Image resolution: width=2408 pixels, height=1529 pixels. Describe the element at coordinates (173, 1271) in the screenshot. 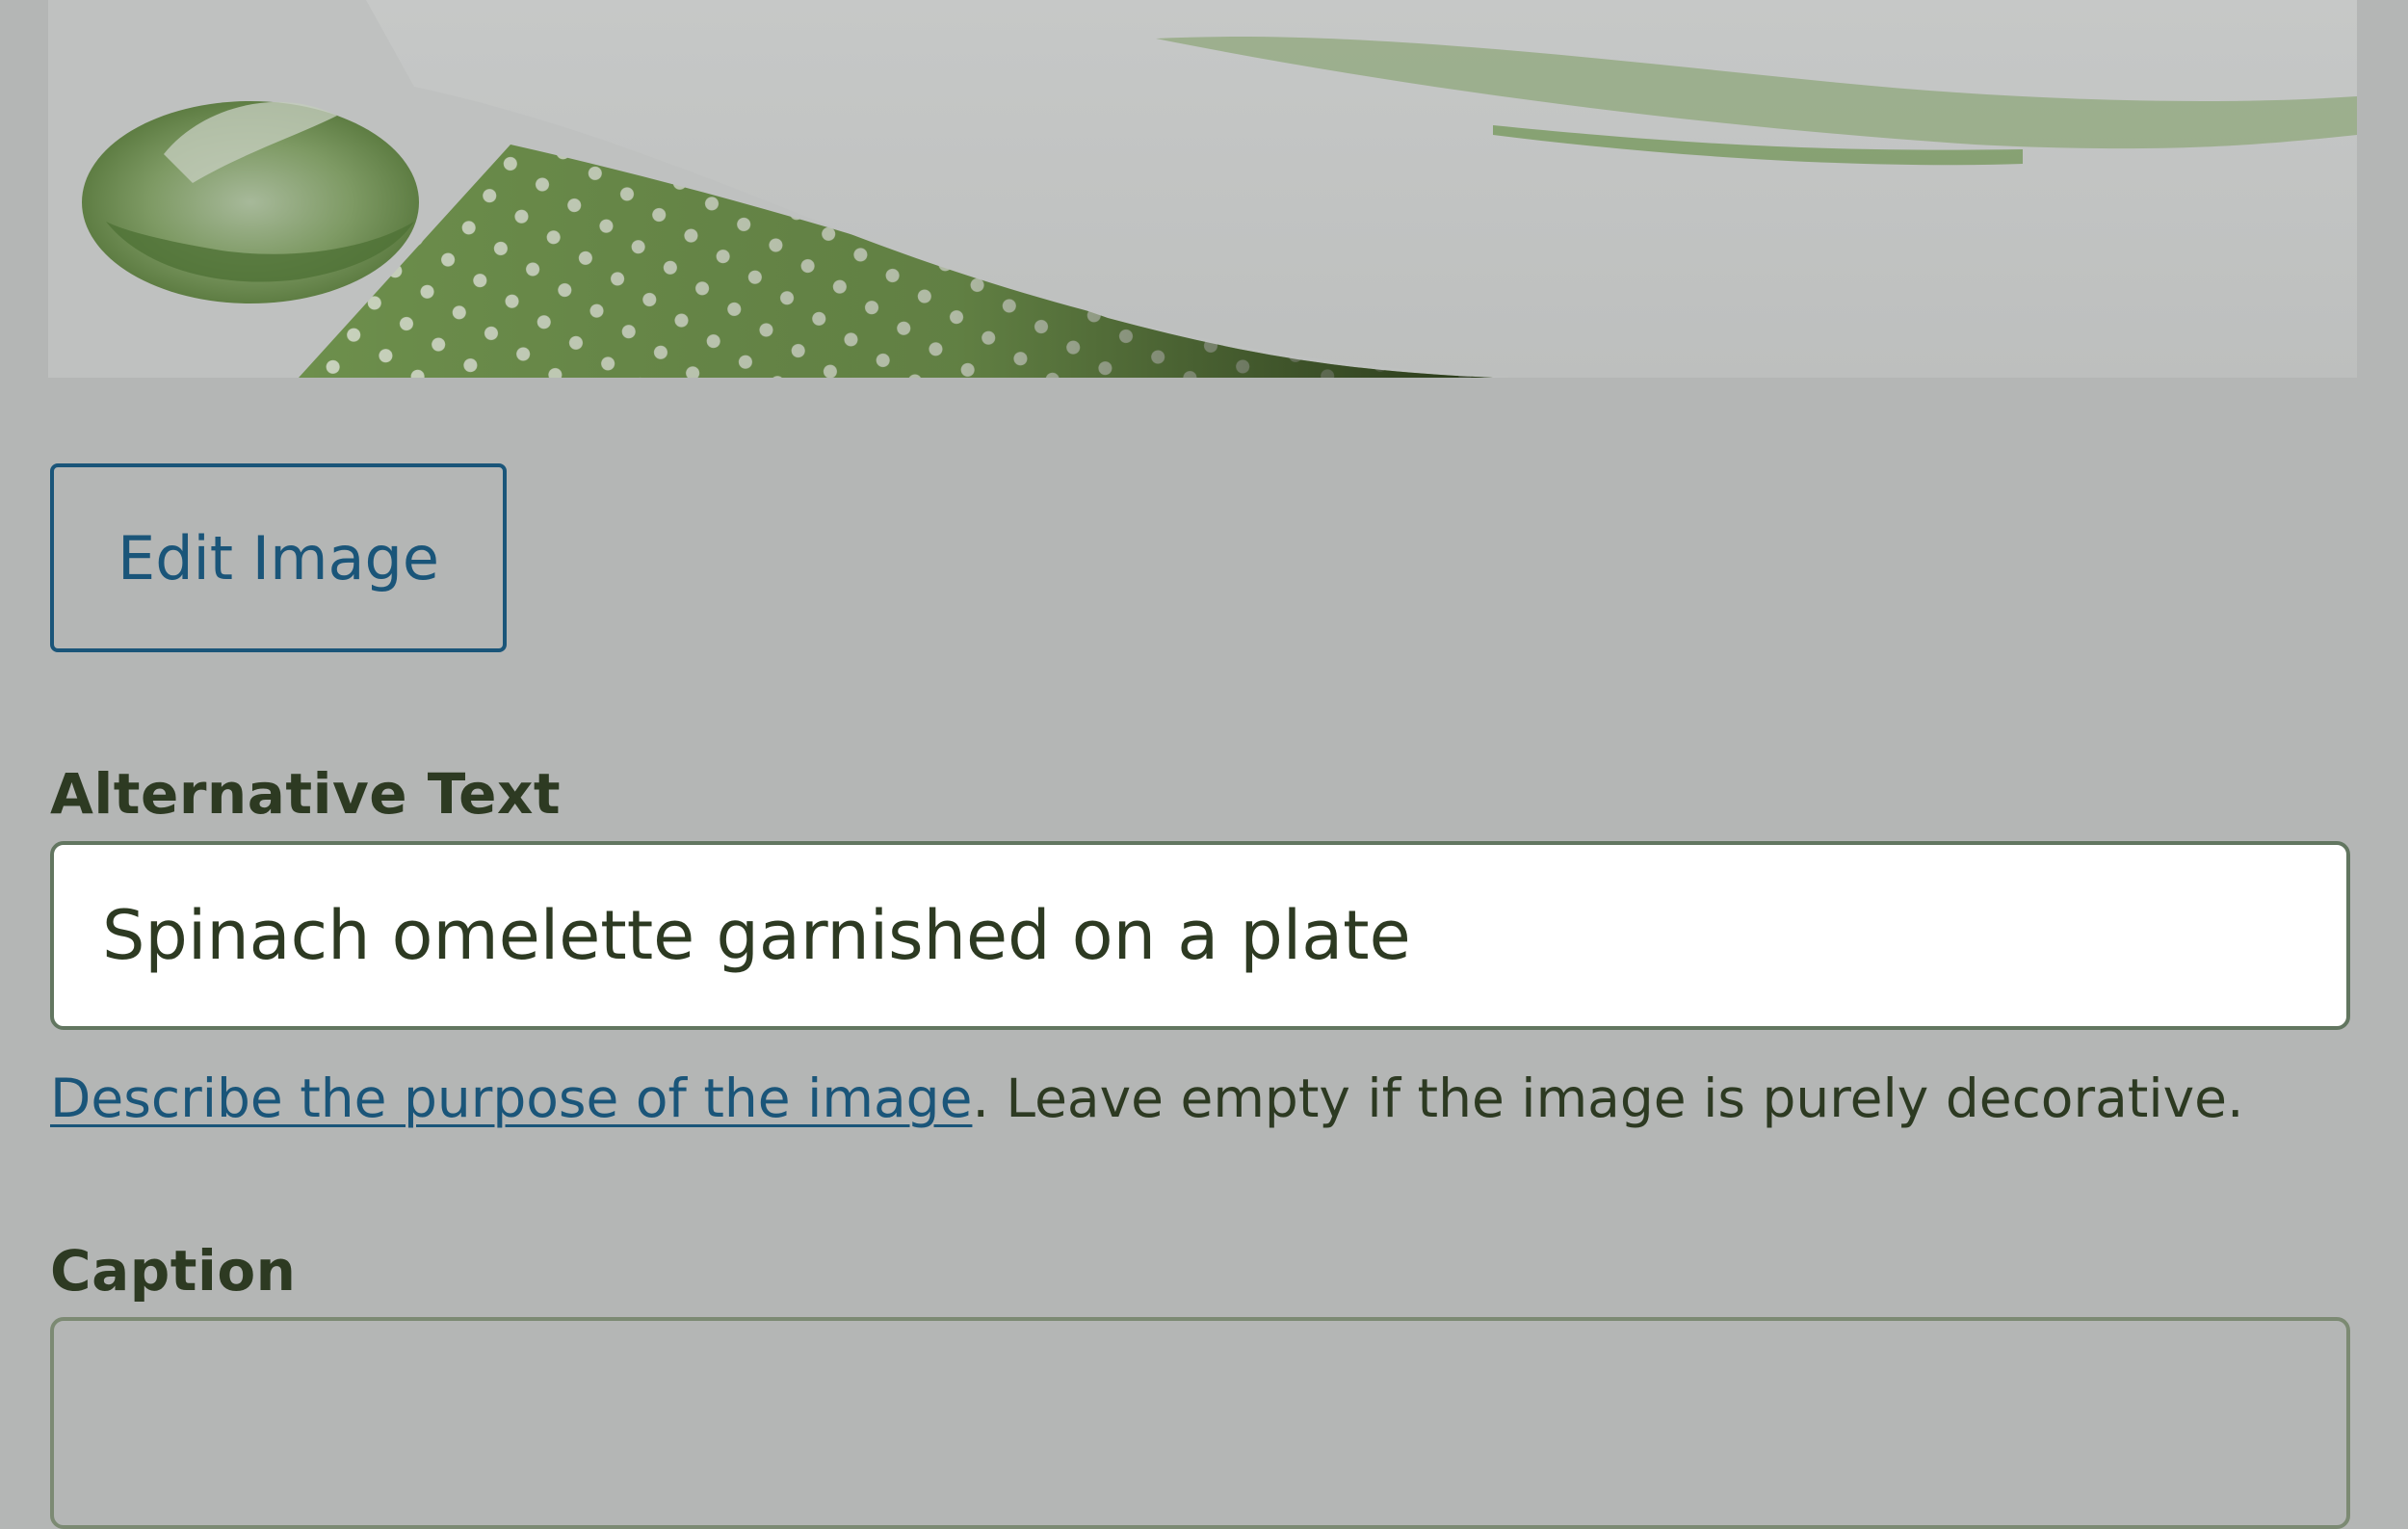

I see `caption-label: Caption` at that location.